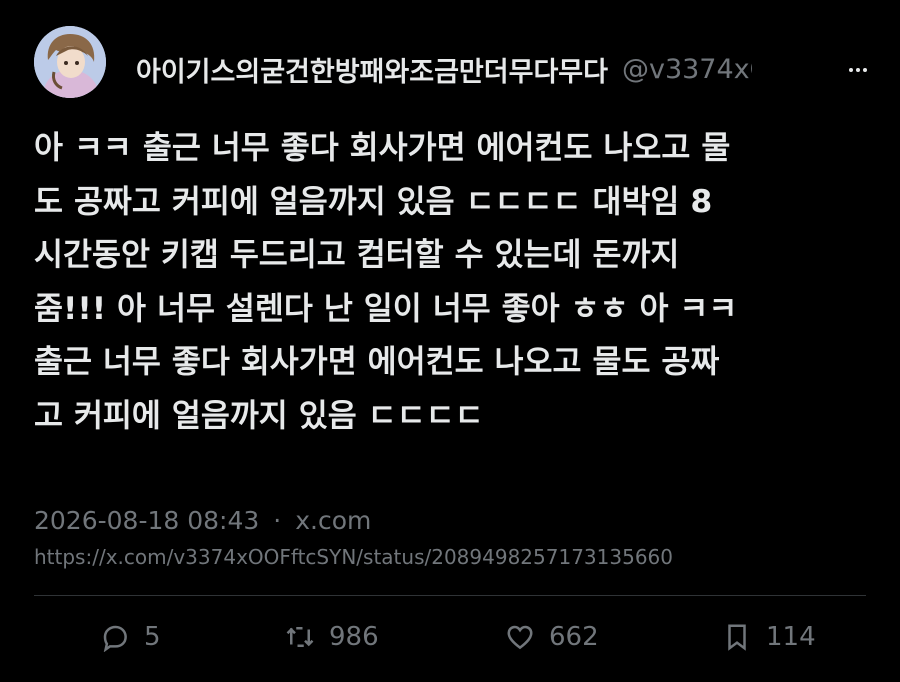 The width and height of the screenshot is (900, 682). Describe the element at coordinates (450, 595) in the screenshot. I see `divider` at that location.